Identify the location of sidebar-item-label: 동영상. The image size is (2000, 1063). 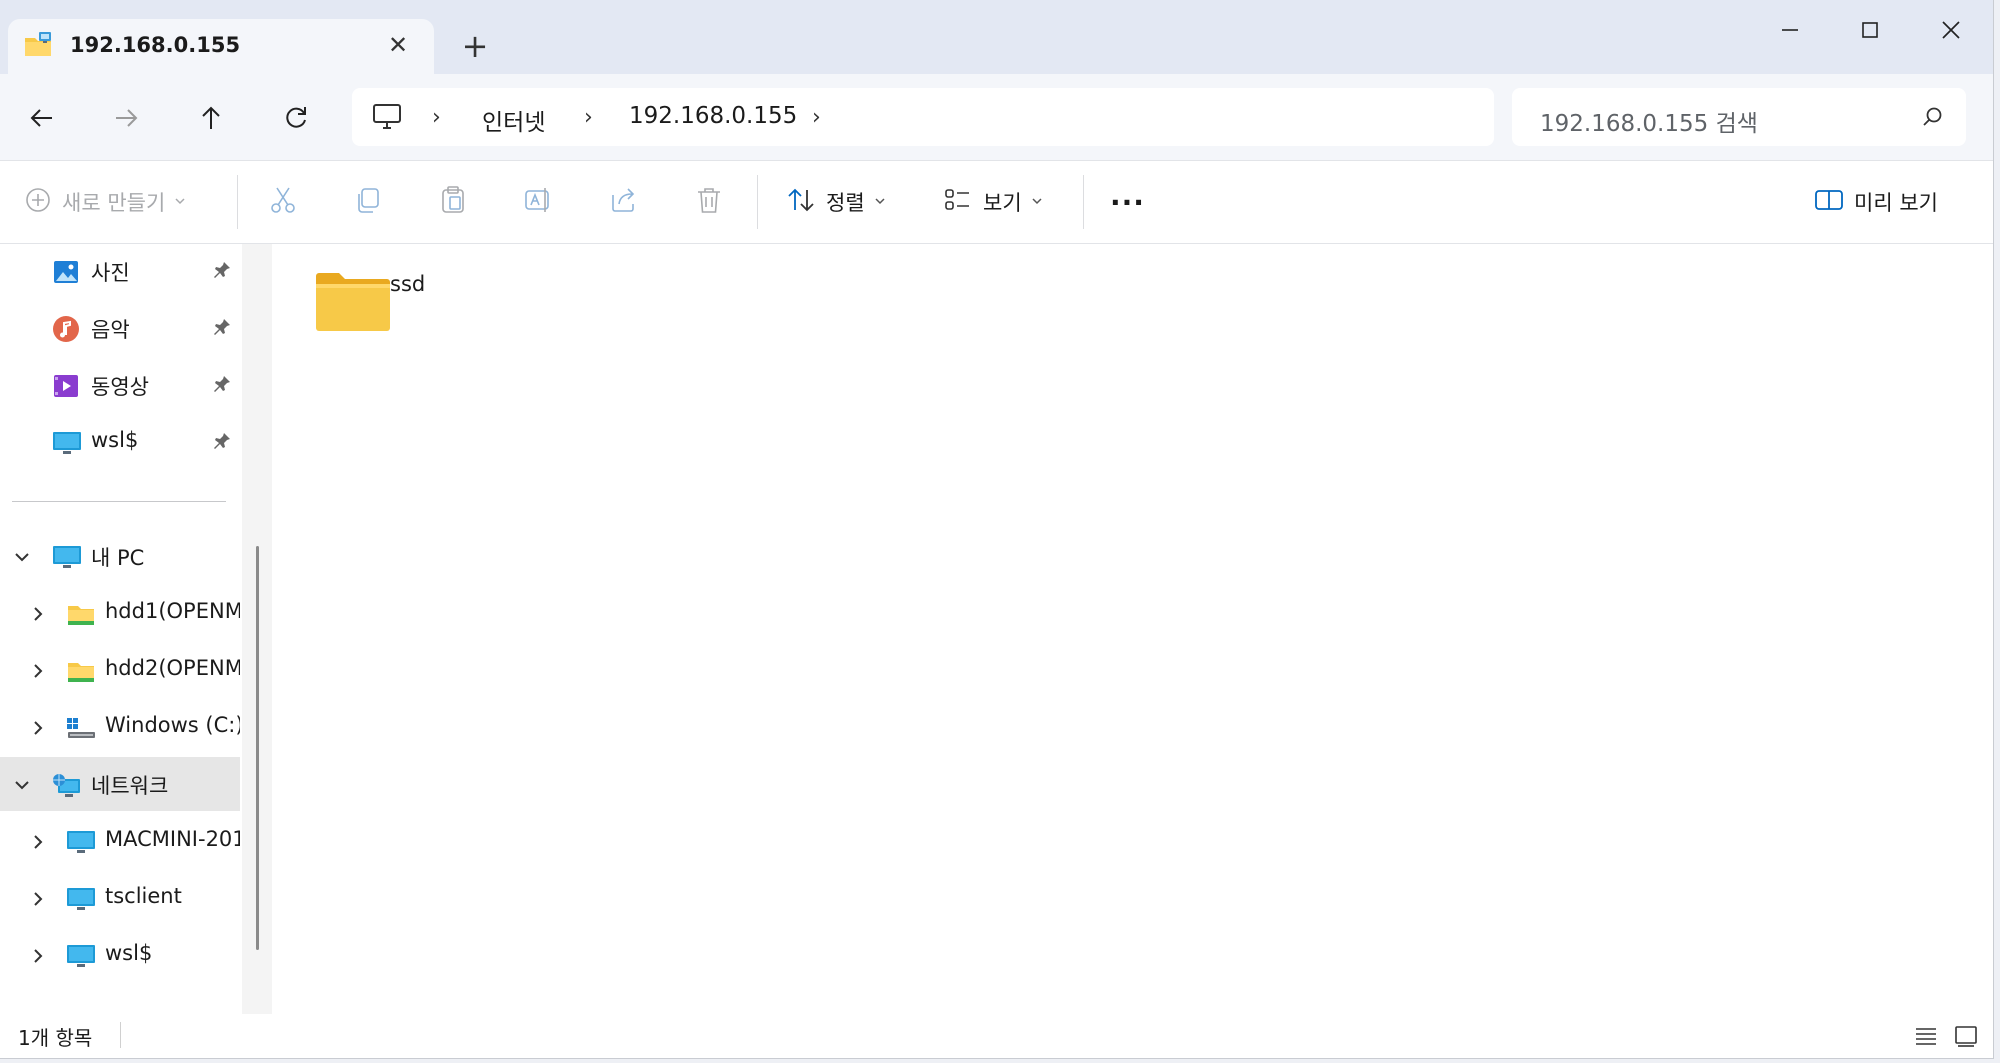
(120, 387).